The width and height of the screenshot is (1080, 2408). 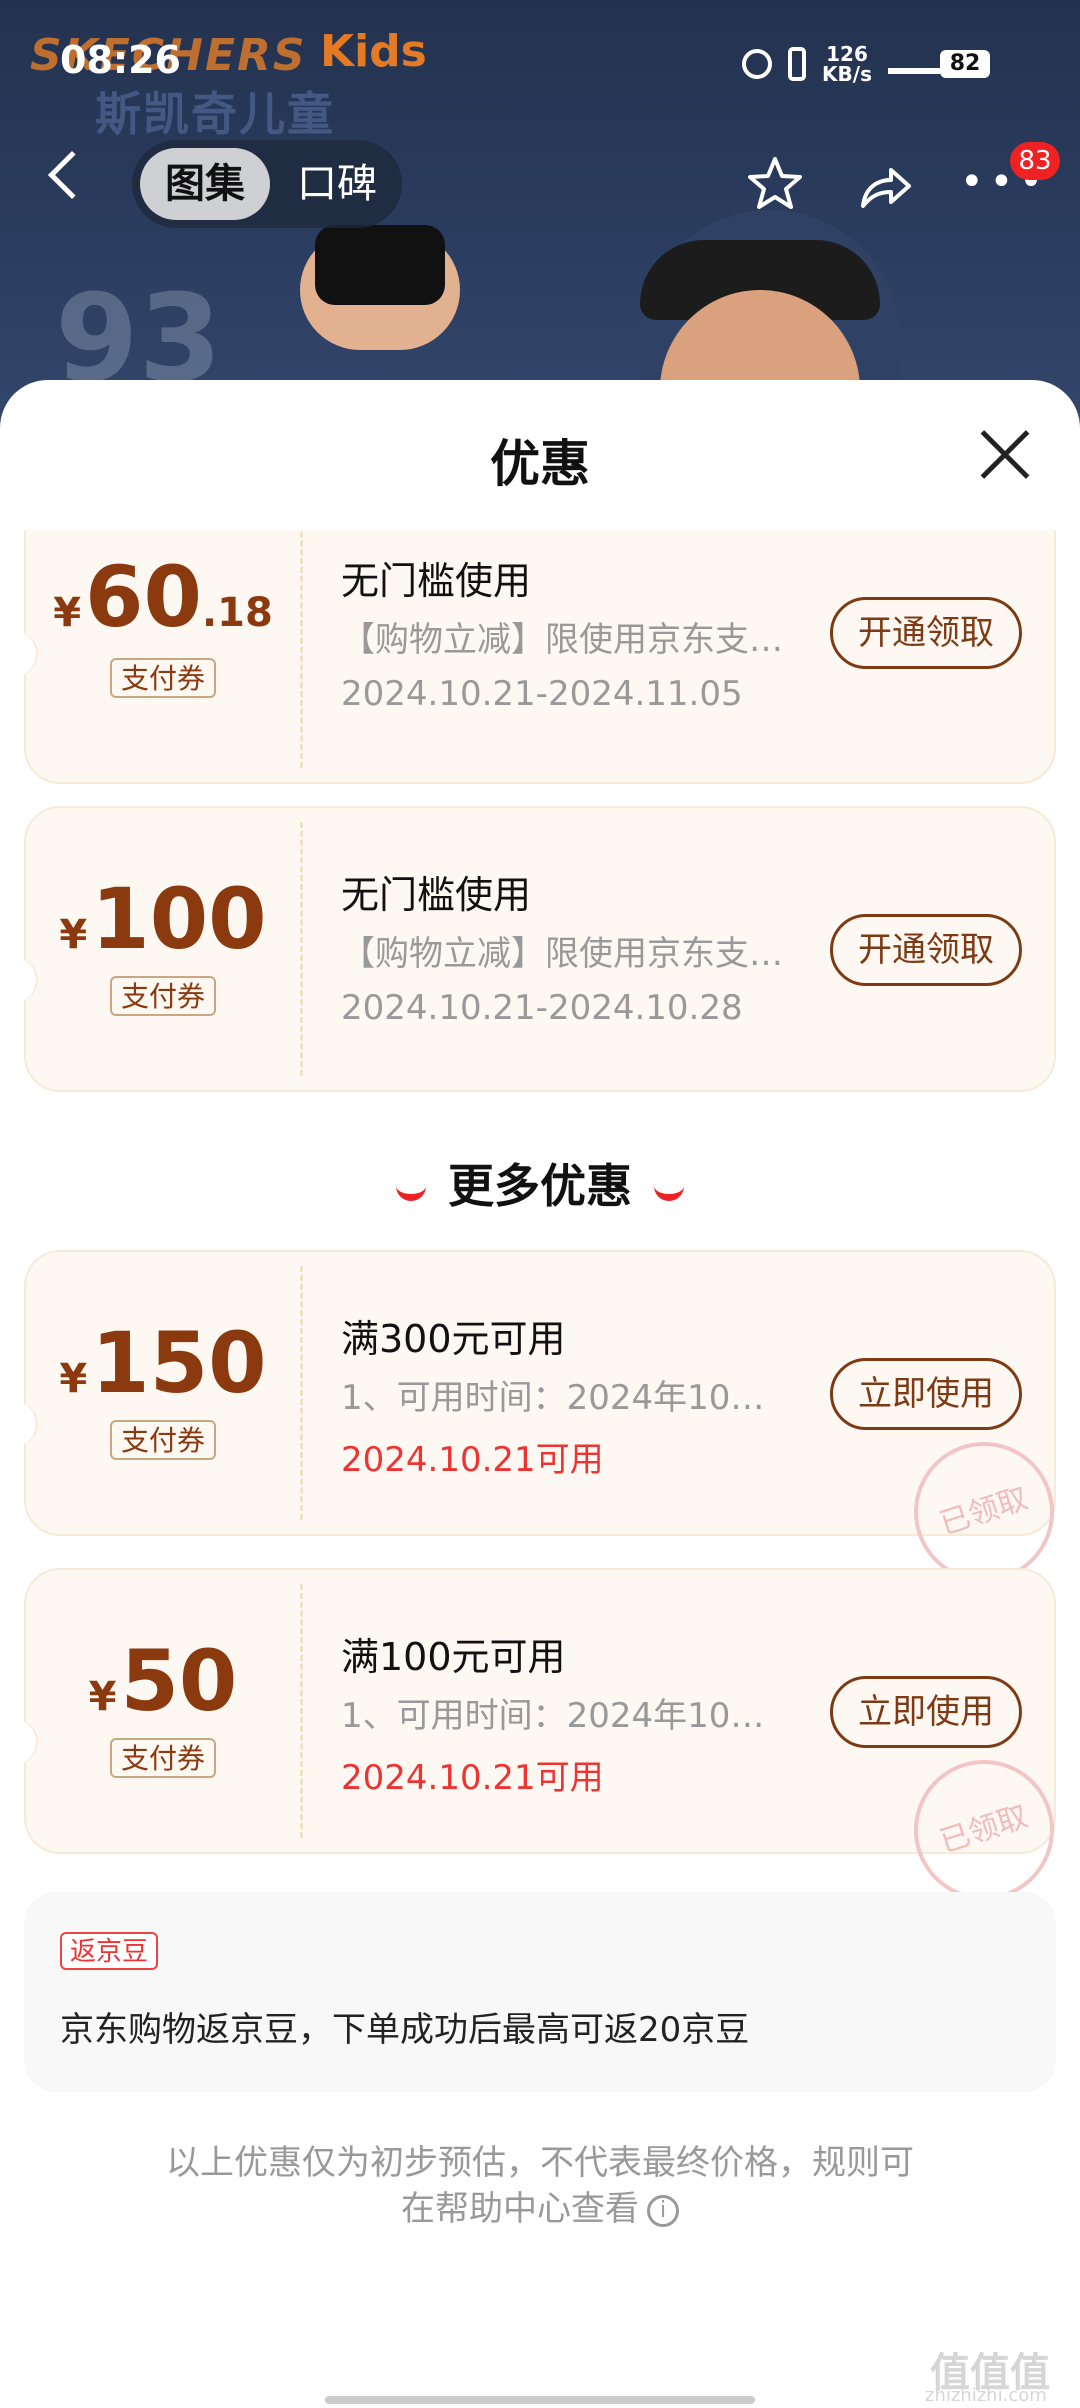 I want to click on message-badge: 83, so click(x=1035, y=161).